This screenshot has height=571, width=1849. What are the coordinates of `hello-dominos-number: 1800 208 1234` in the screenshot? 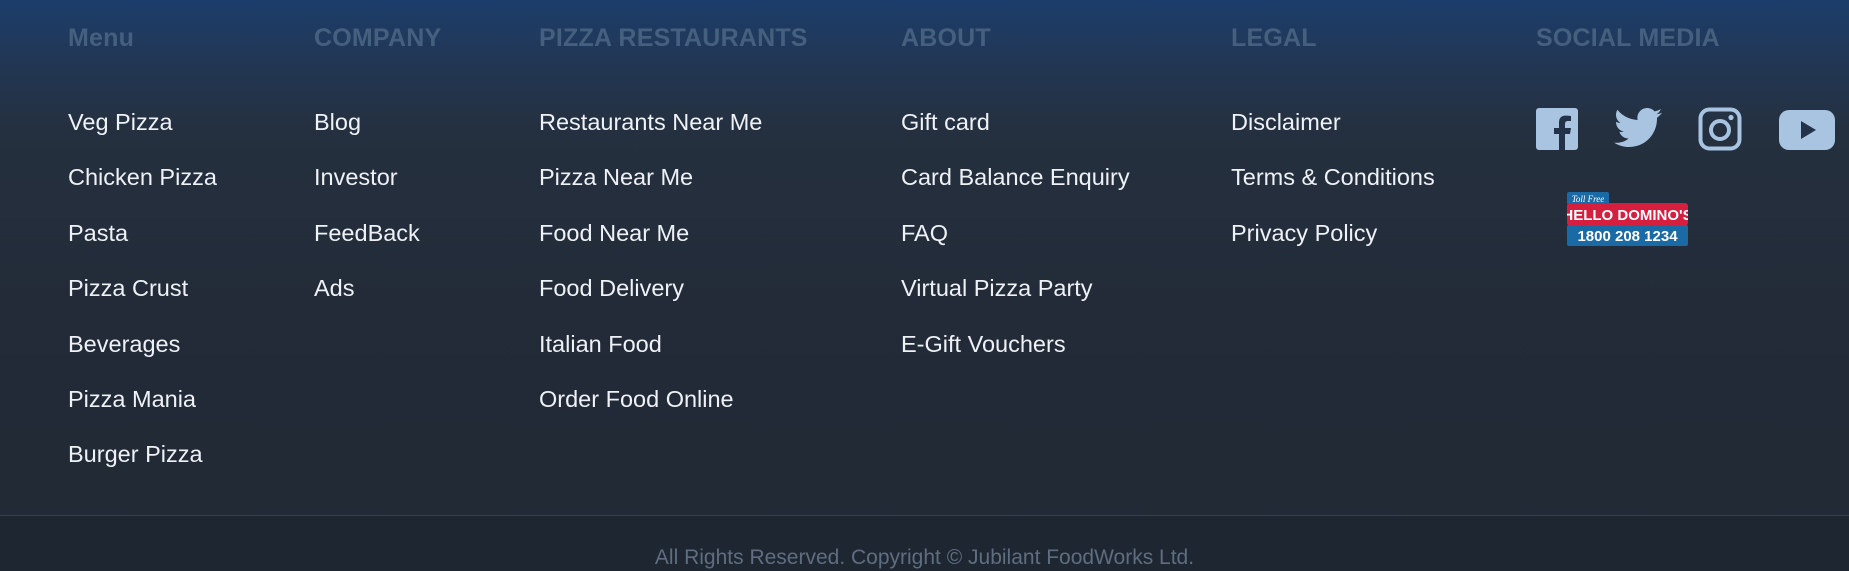 It's located at (1627, 236).